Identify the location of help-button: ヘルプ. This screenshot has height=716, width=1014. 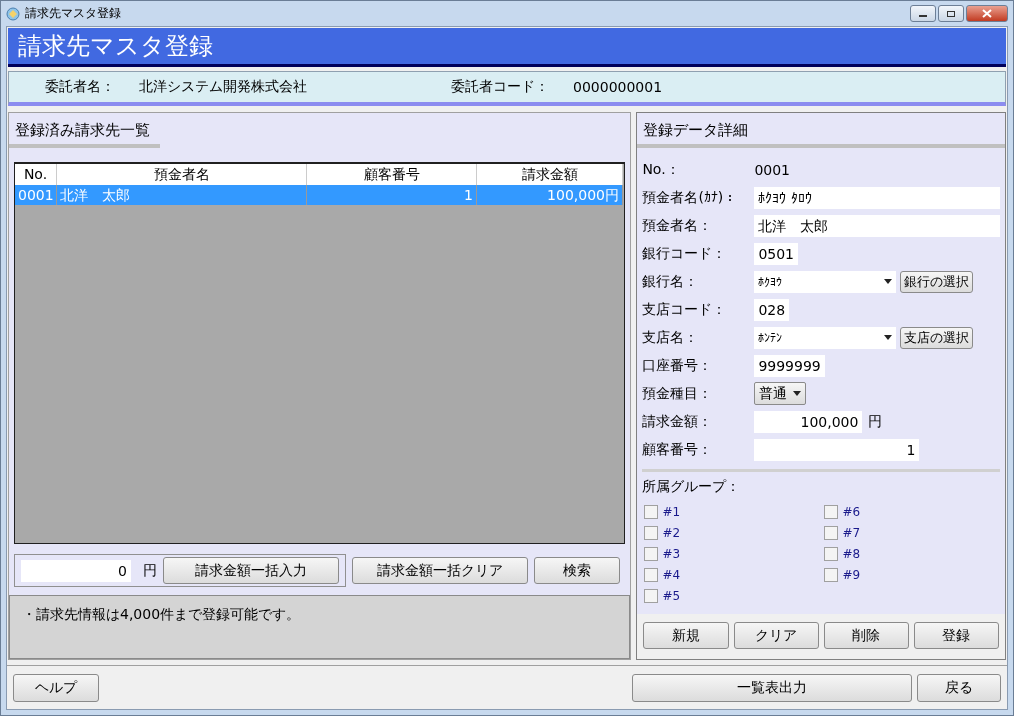
(56, 687).